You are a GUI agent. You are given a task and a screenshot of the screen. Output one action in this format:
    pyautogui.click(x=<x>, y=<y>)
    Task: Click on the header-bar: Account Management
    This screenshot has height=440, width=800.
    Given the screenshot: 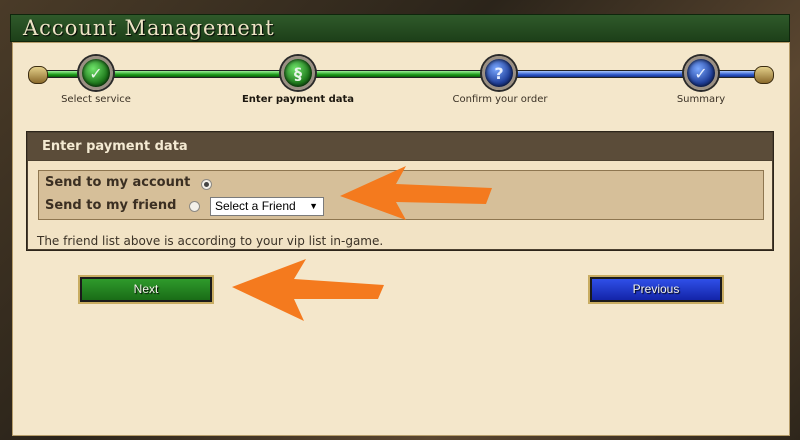 What is the action you would take?
    pyautogui.click(x=400, y=28)
    